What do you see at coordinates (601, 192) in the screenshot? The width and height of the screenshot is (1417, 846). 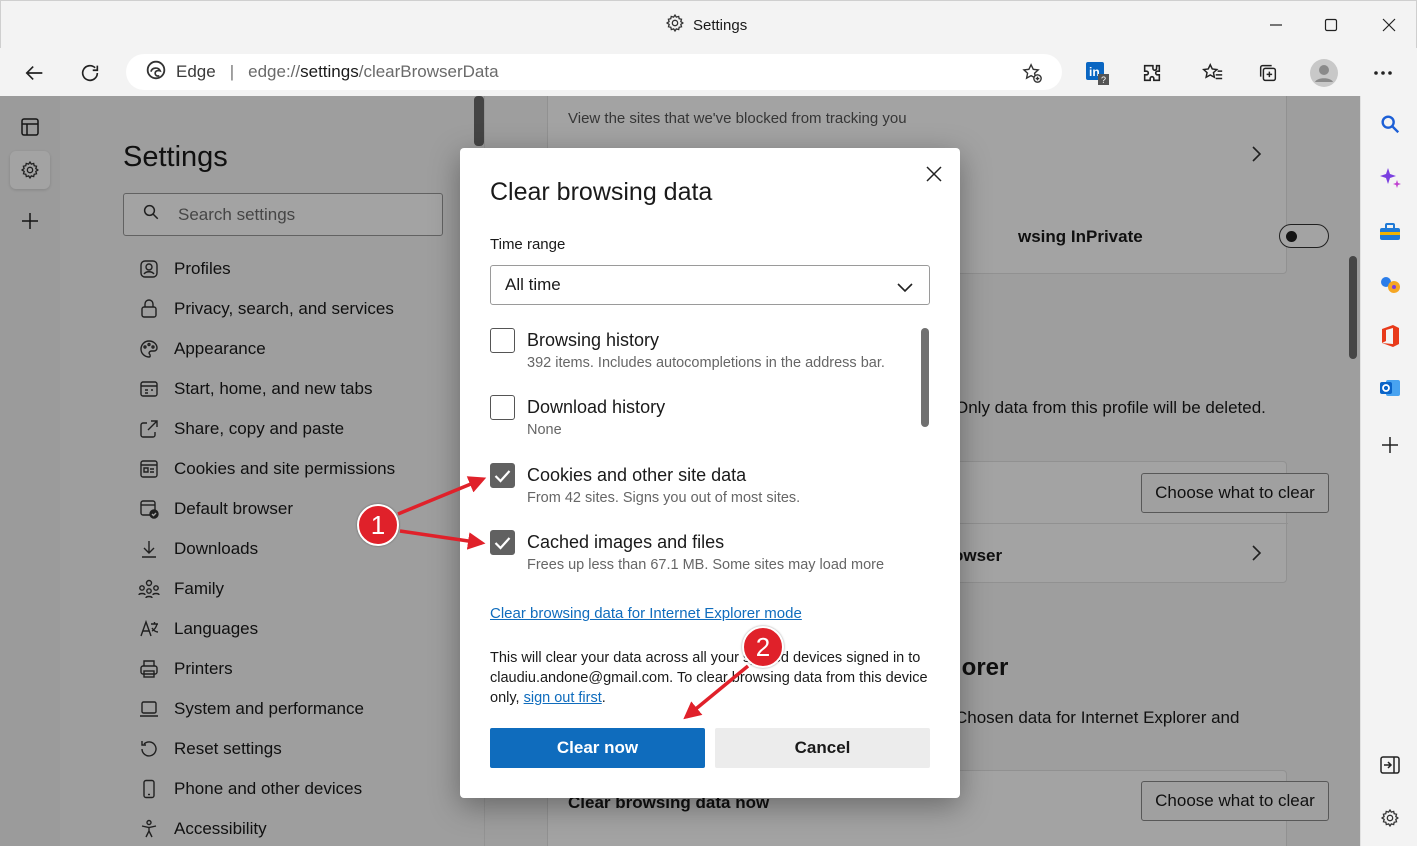 I see `dialog-title: Clear browsing data` at bounding box center [601, 192].